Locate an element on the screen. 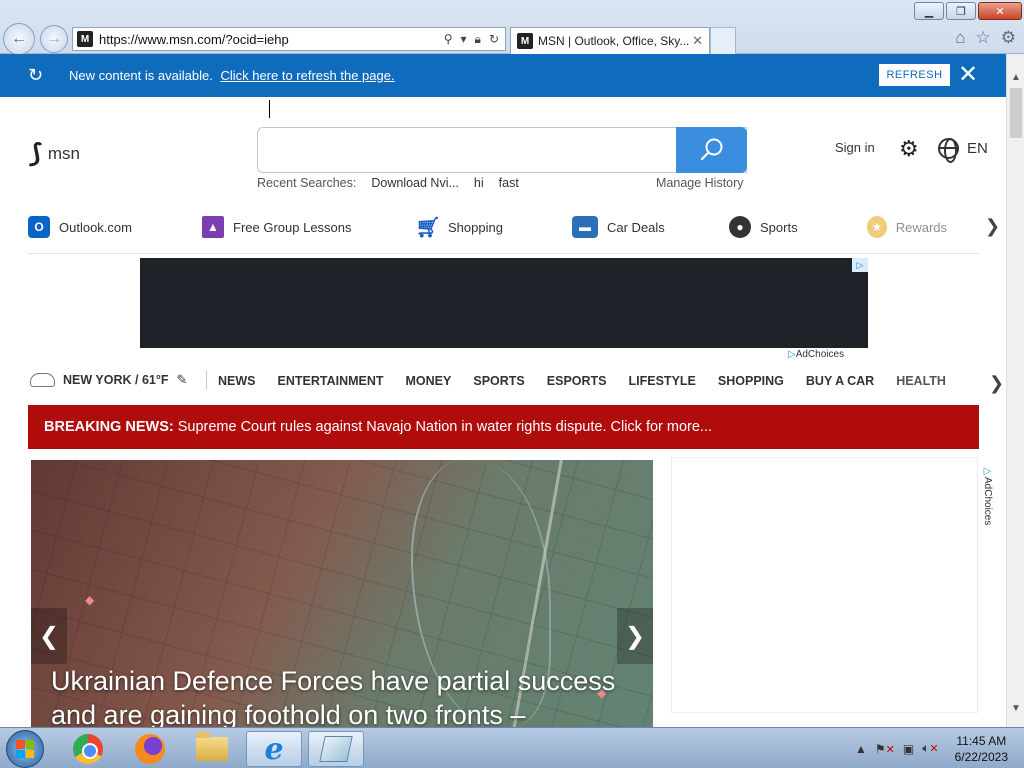 The height and width of the screenshot is (768, 1024). search-input is located at coordinates (502, 150).